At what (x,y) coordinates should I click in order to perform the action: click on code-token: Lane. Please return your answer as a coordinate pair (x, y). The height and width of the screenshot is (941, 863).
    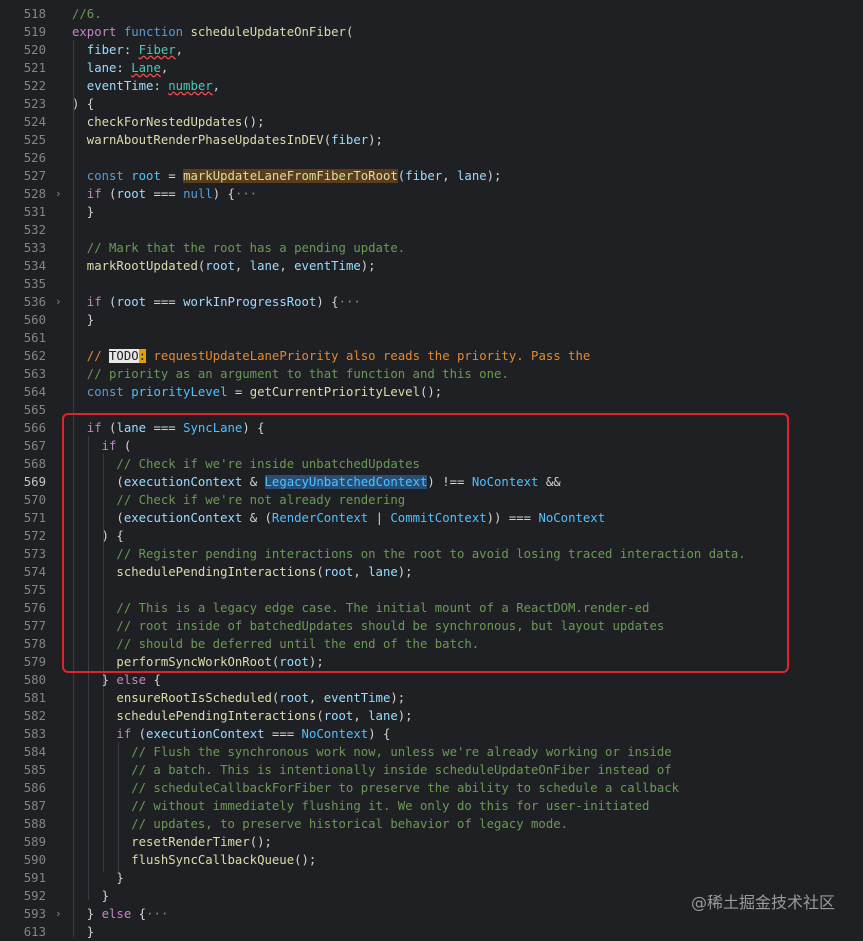
    Looking at the image, I should click on (146, 68).